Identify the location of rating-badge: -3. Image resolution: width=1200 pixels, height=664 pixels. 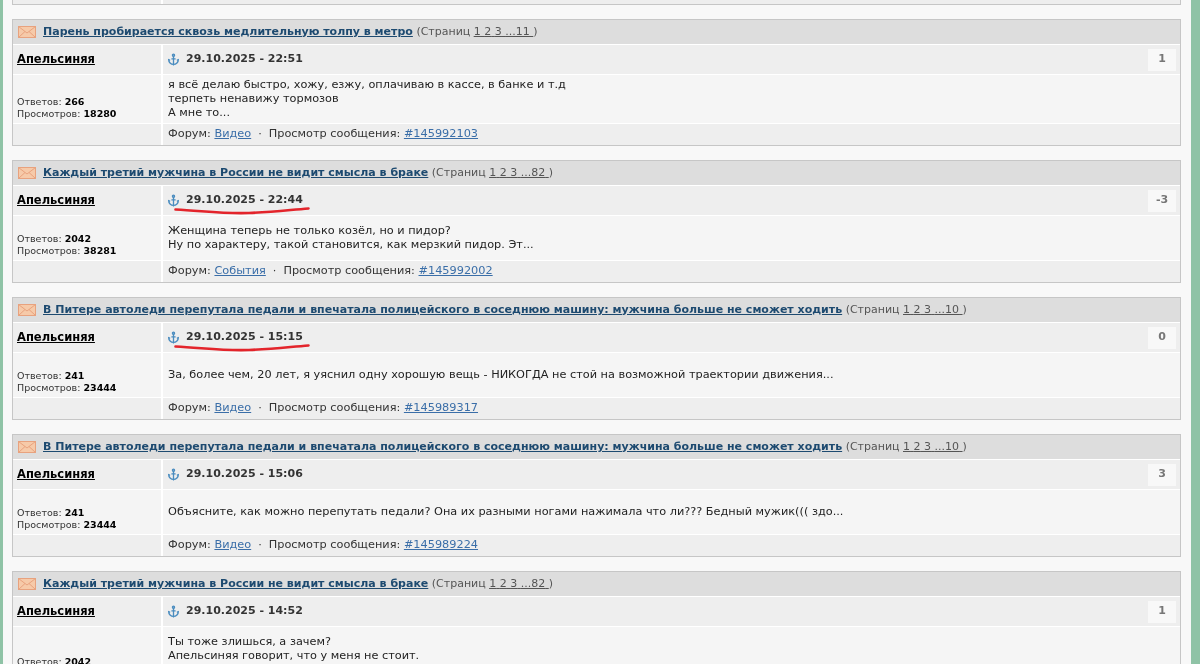
(1162, 200).